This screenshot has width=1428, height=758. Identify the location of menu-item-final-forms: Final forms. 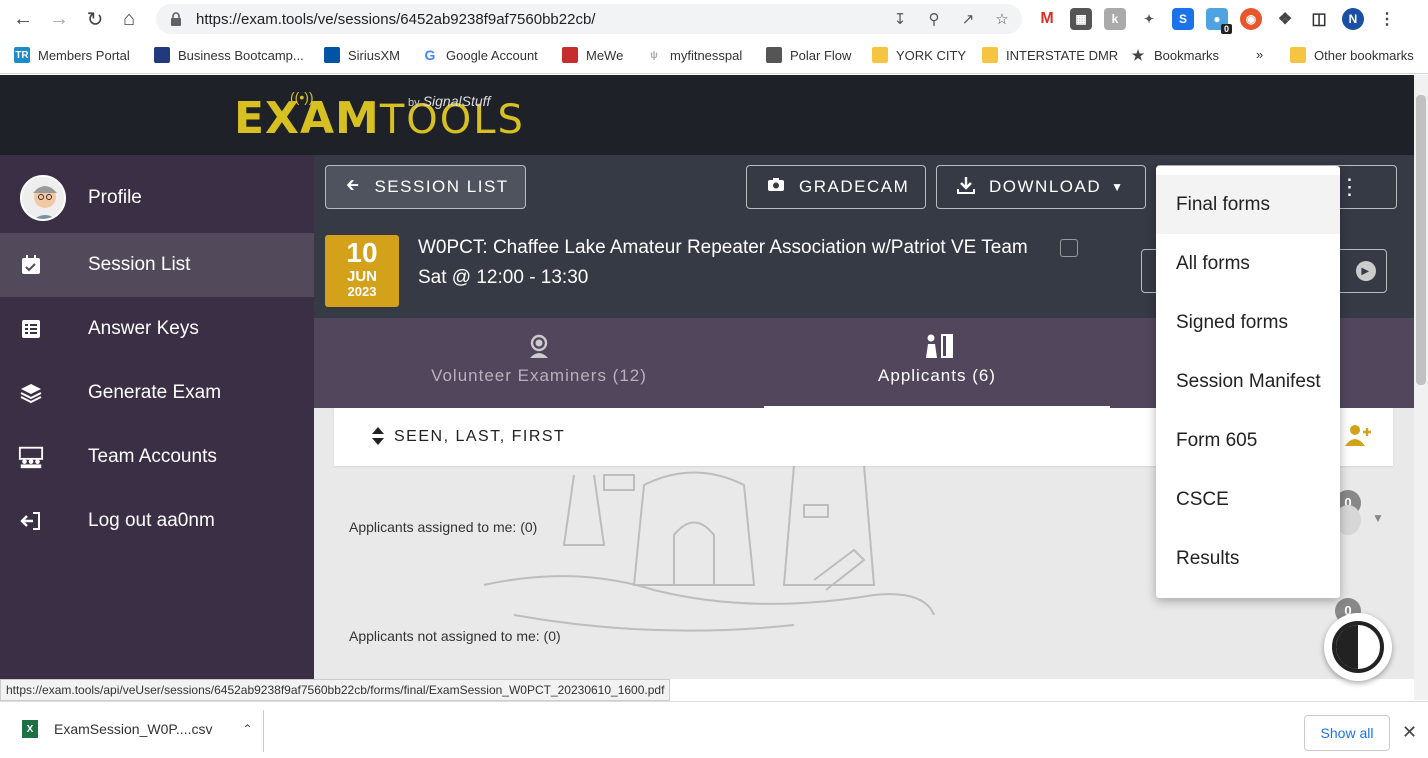
(1248, 204).